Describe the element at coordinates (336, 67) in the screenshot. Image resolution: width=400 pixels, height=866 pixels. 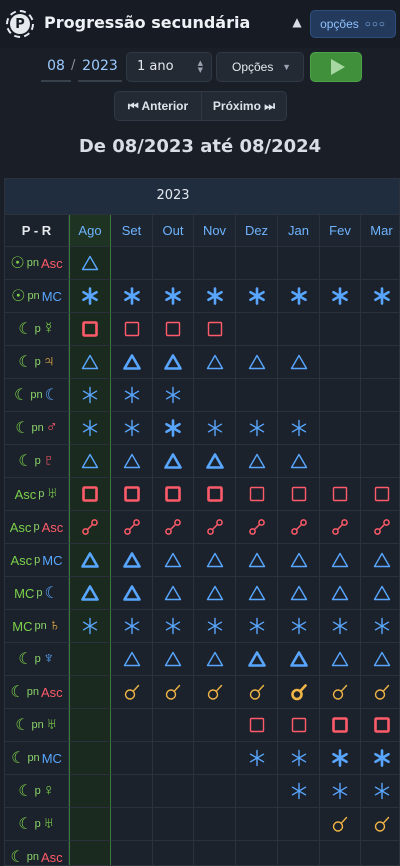
I see `run-button` at that location.